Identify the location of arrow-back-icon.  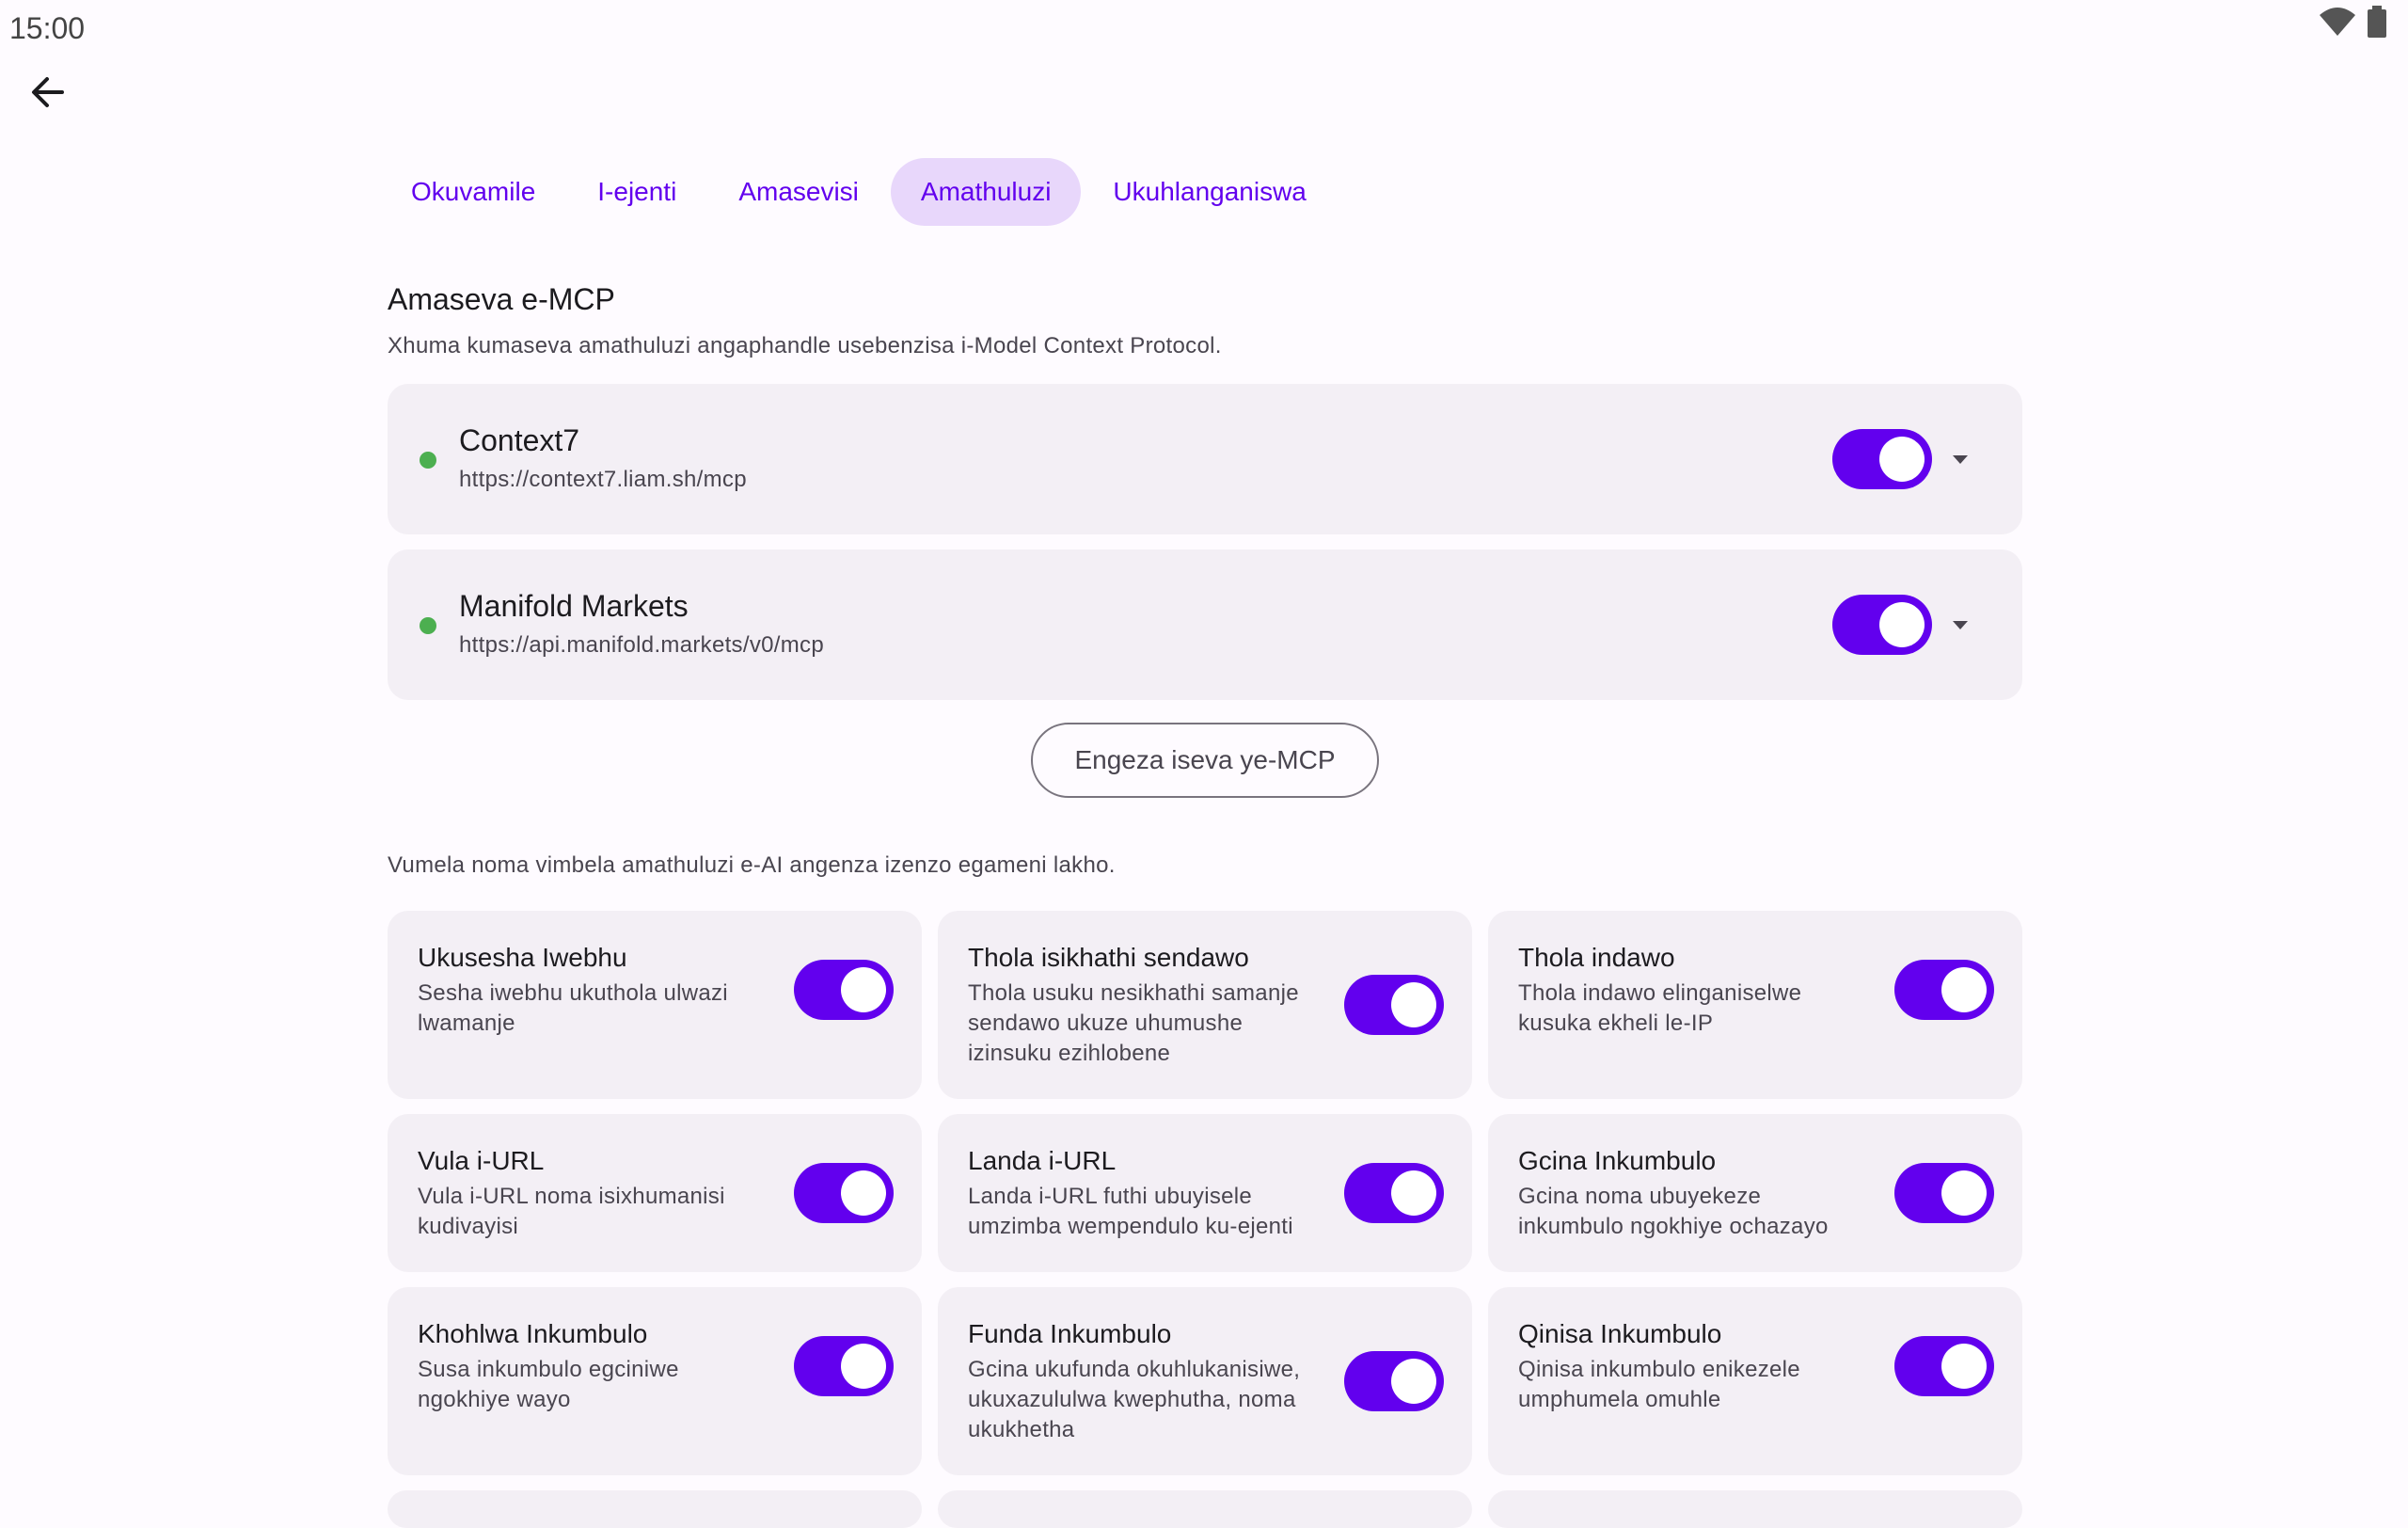
(48, 92).